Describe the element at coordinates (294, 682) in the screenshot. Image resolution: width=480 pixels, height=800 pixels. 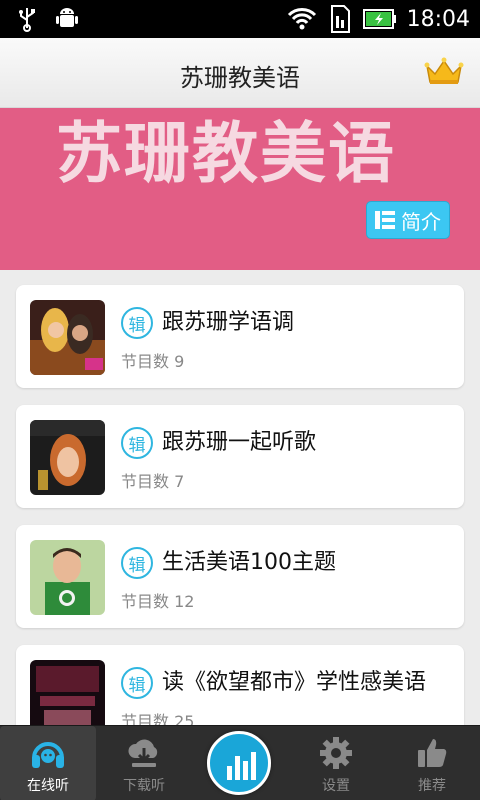
I see `album-title: 读《欲望都市》学性感美语` at that location.